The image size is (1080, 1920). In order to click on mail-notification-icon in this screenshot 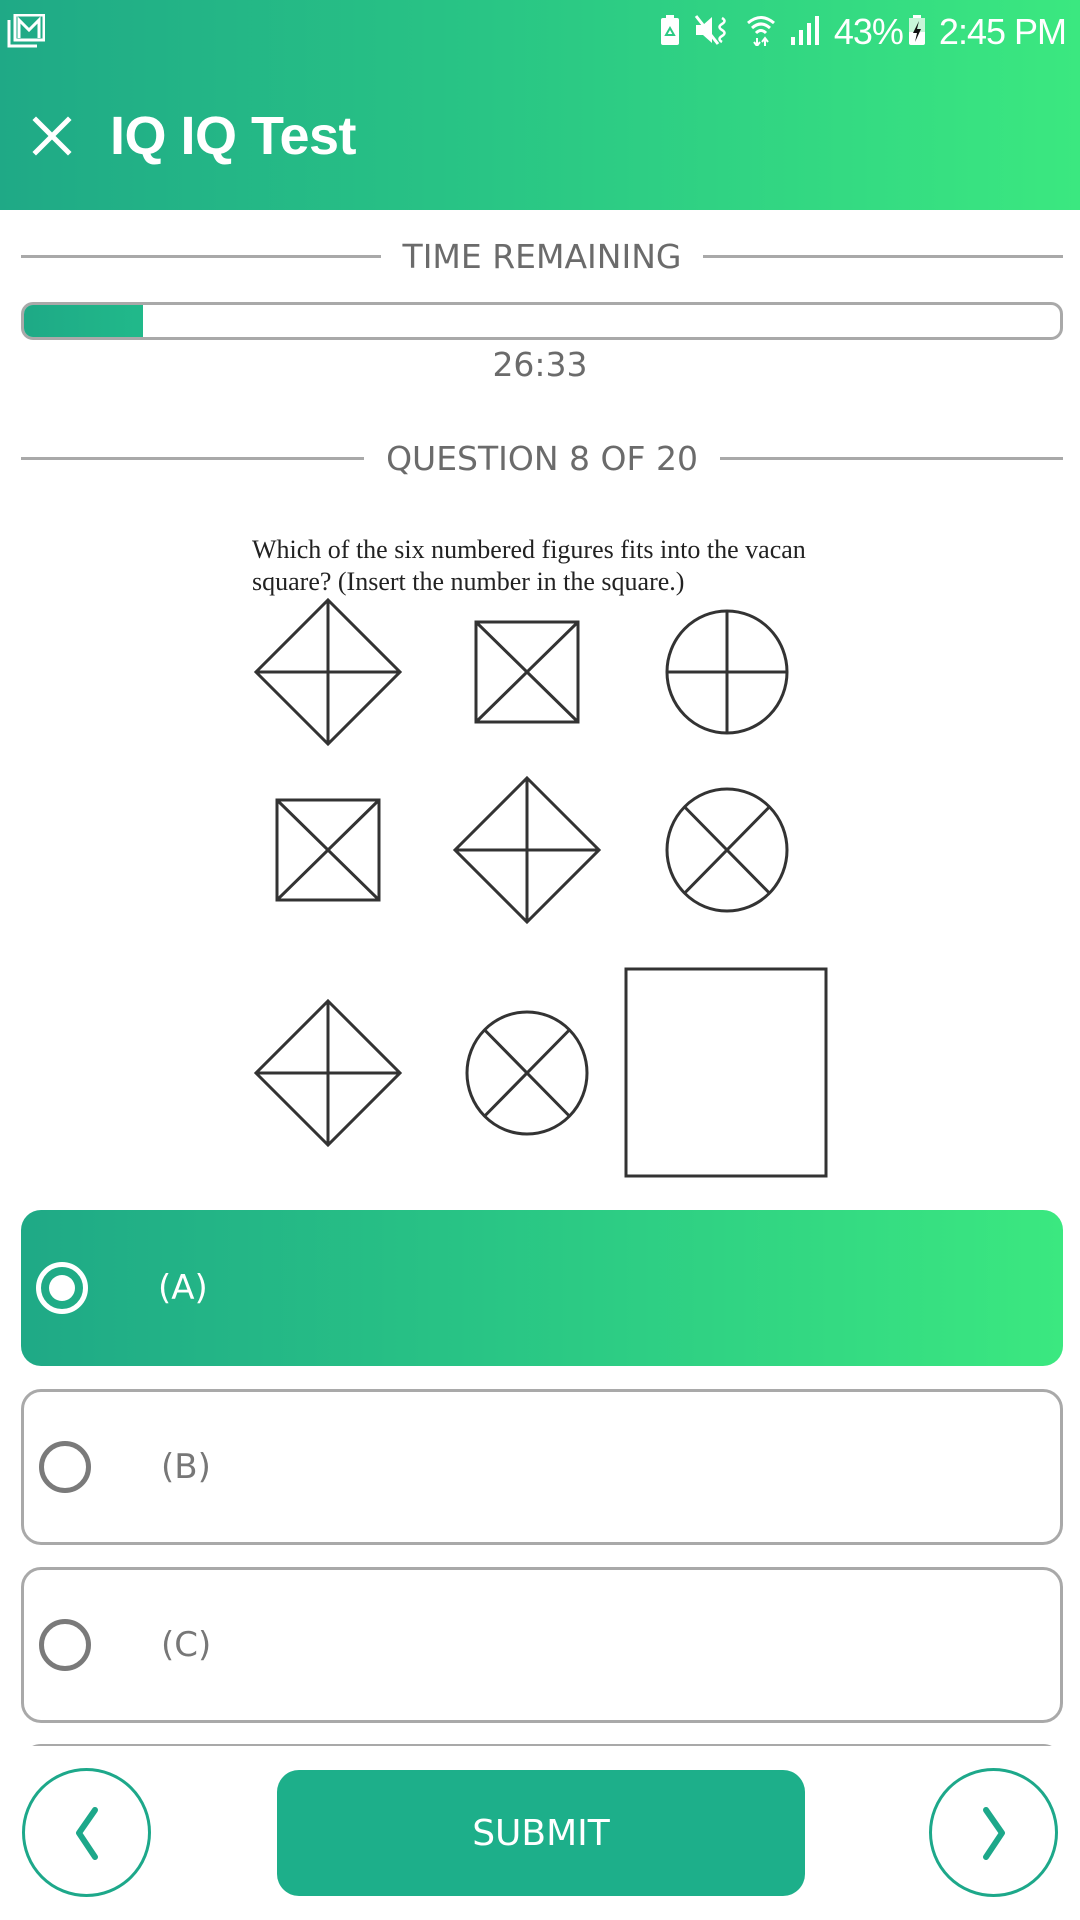, I will do `click(26, 30)`.